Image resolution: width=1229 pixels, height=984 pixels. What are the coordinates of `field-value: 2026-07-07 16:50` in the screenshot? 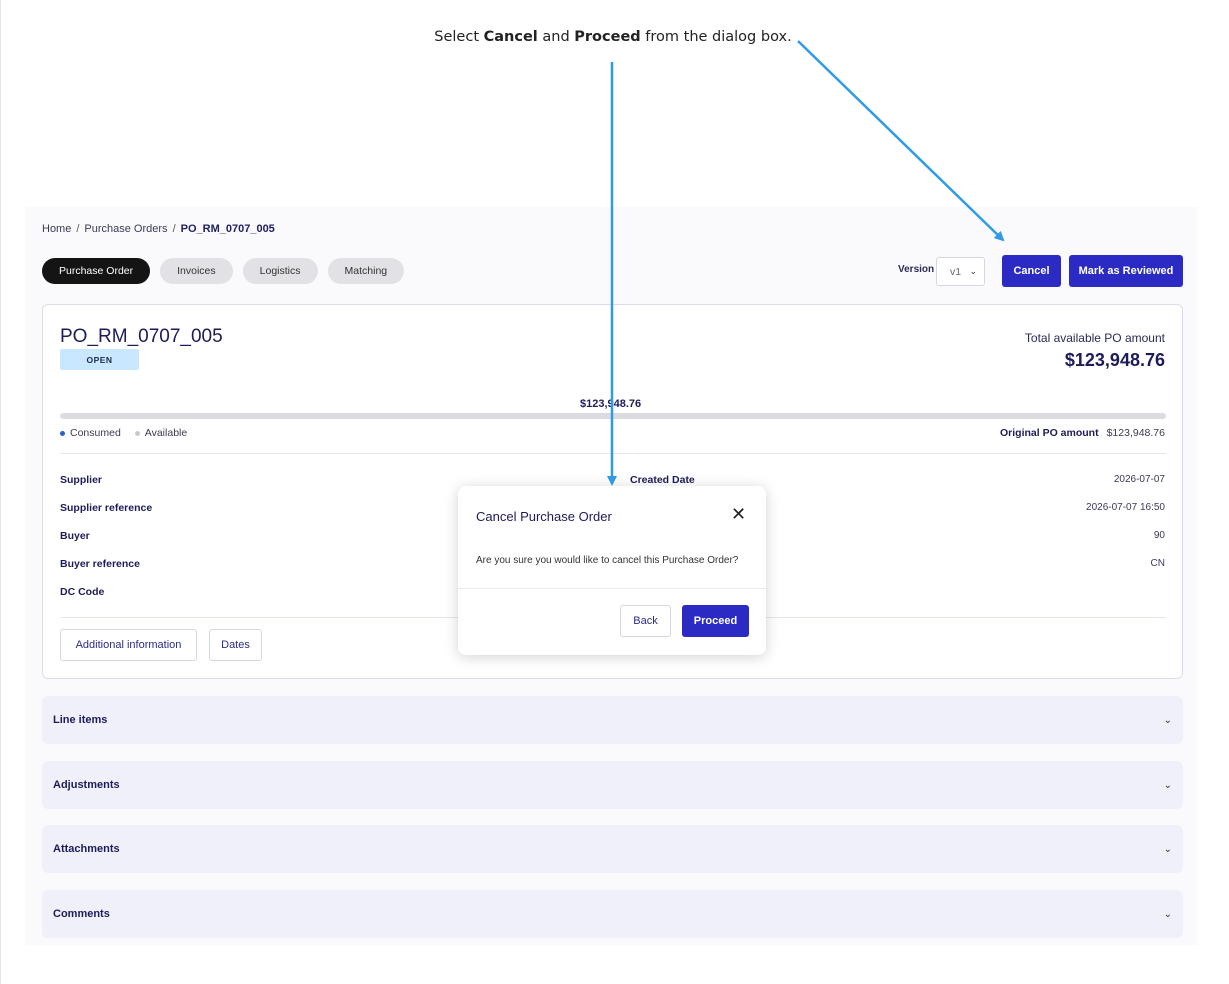 It's located at (1125, 507).